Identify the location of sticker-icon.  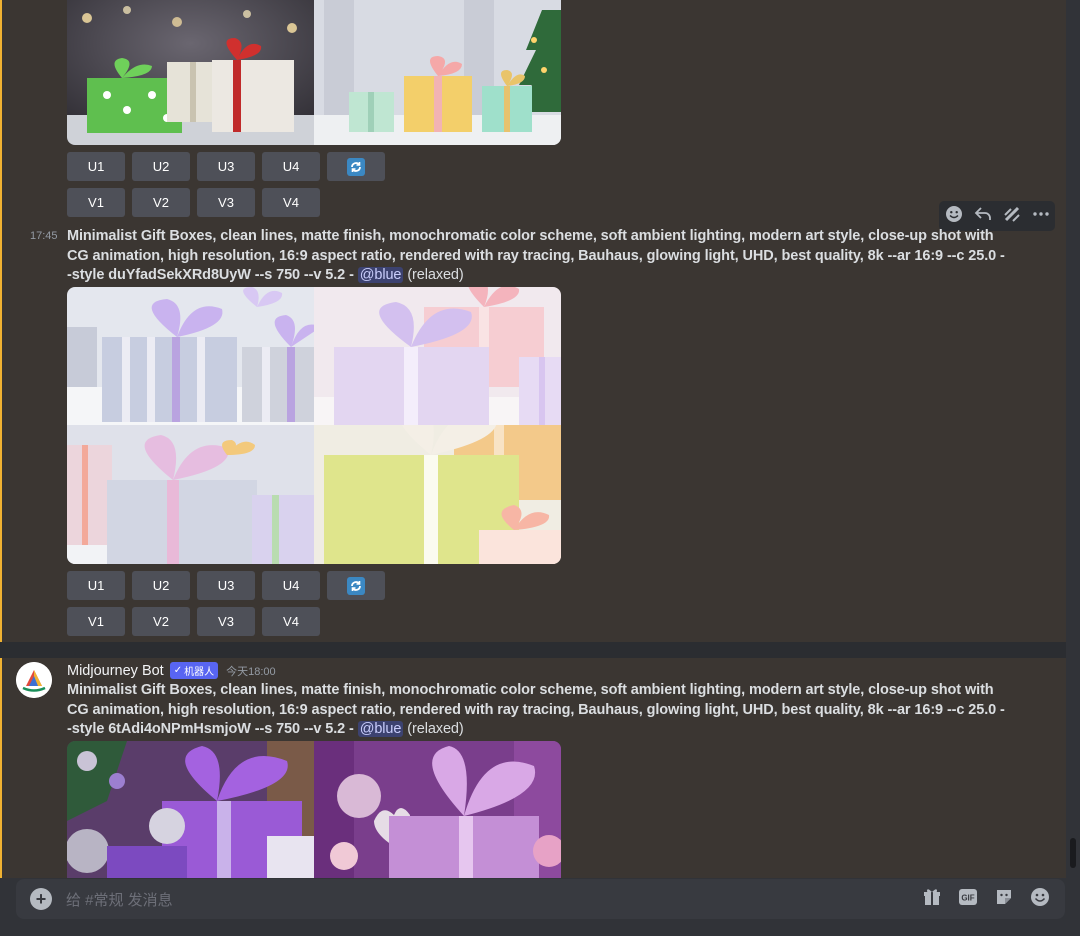
(1004, 899).